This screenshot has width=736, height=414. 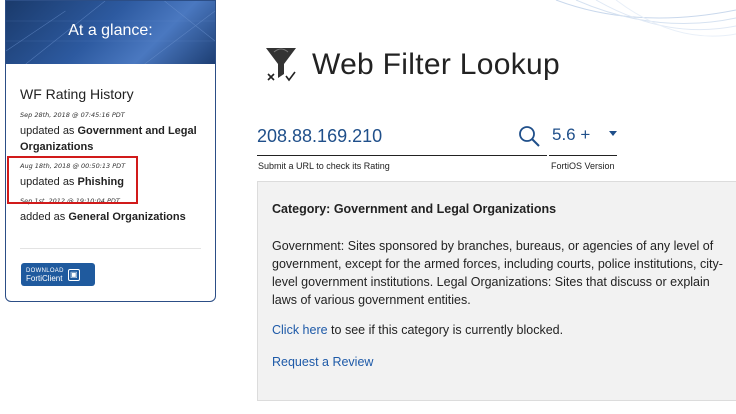 What do you see at coordinates (382, 136) in the screenshot?
I see `url-input` at bounding box center [382, 136].